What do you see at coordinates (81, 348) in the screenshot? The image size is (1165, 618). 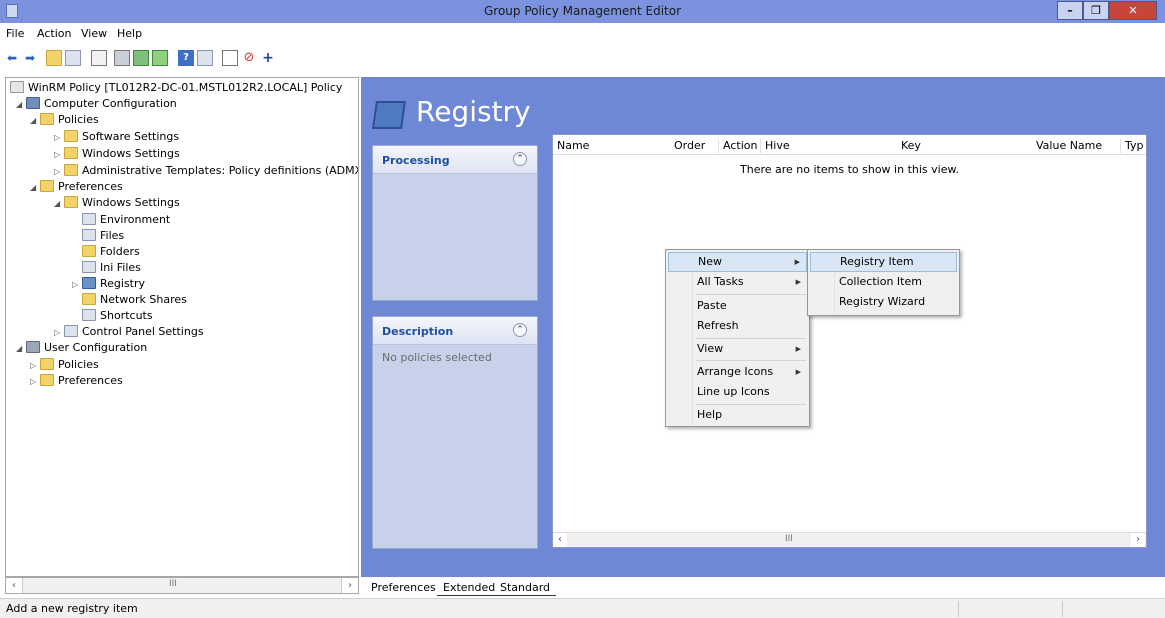 I see `tree-item-user-configuration: ◢ User Configuration` at bounding box center [81, 348].